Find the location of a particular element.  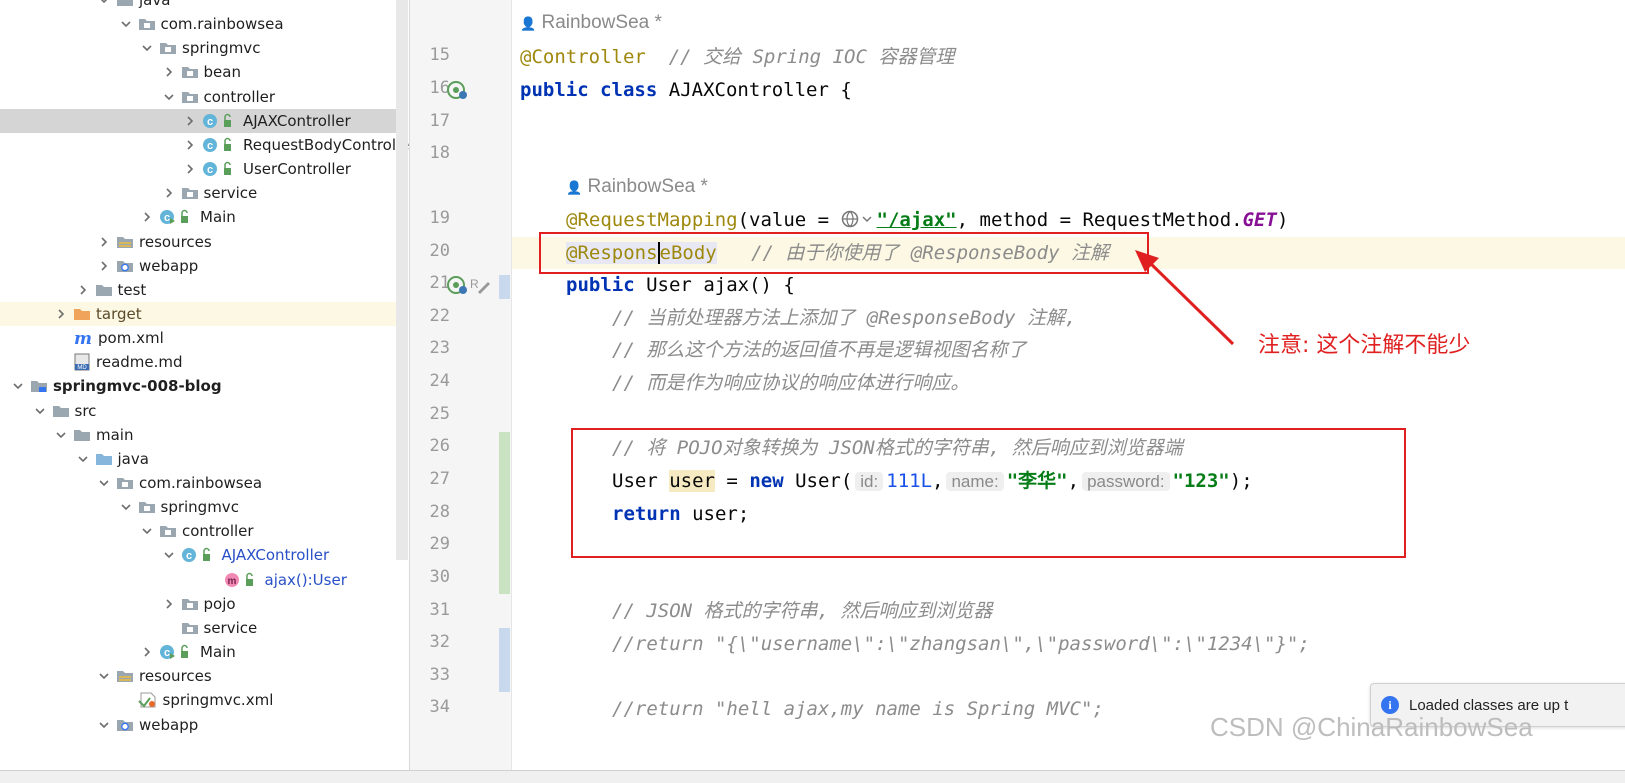

line-number: 19 is located at coordinates (439, 218).